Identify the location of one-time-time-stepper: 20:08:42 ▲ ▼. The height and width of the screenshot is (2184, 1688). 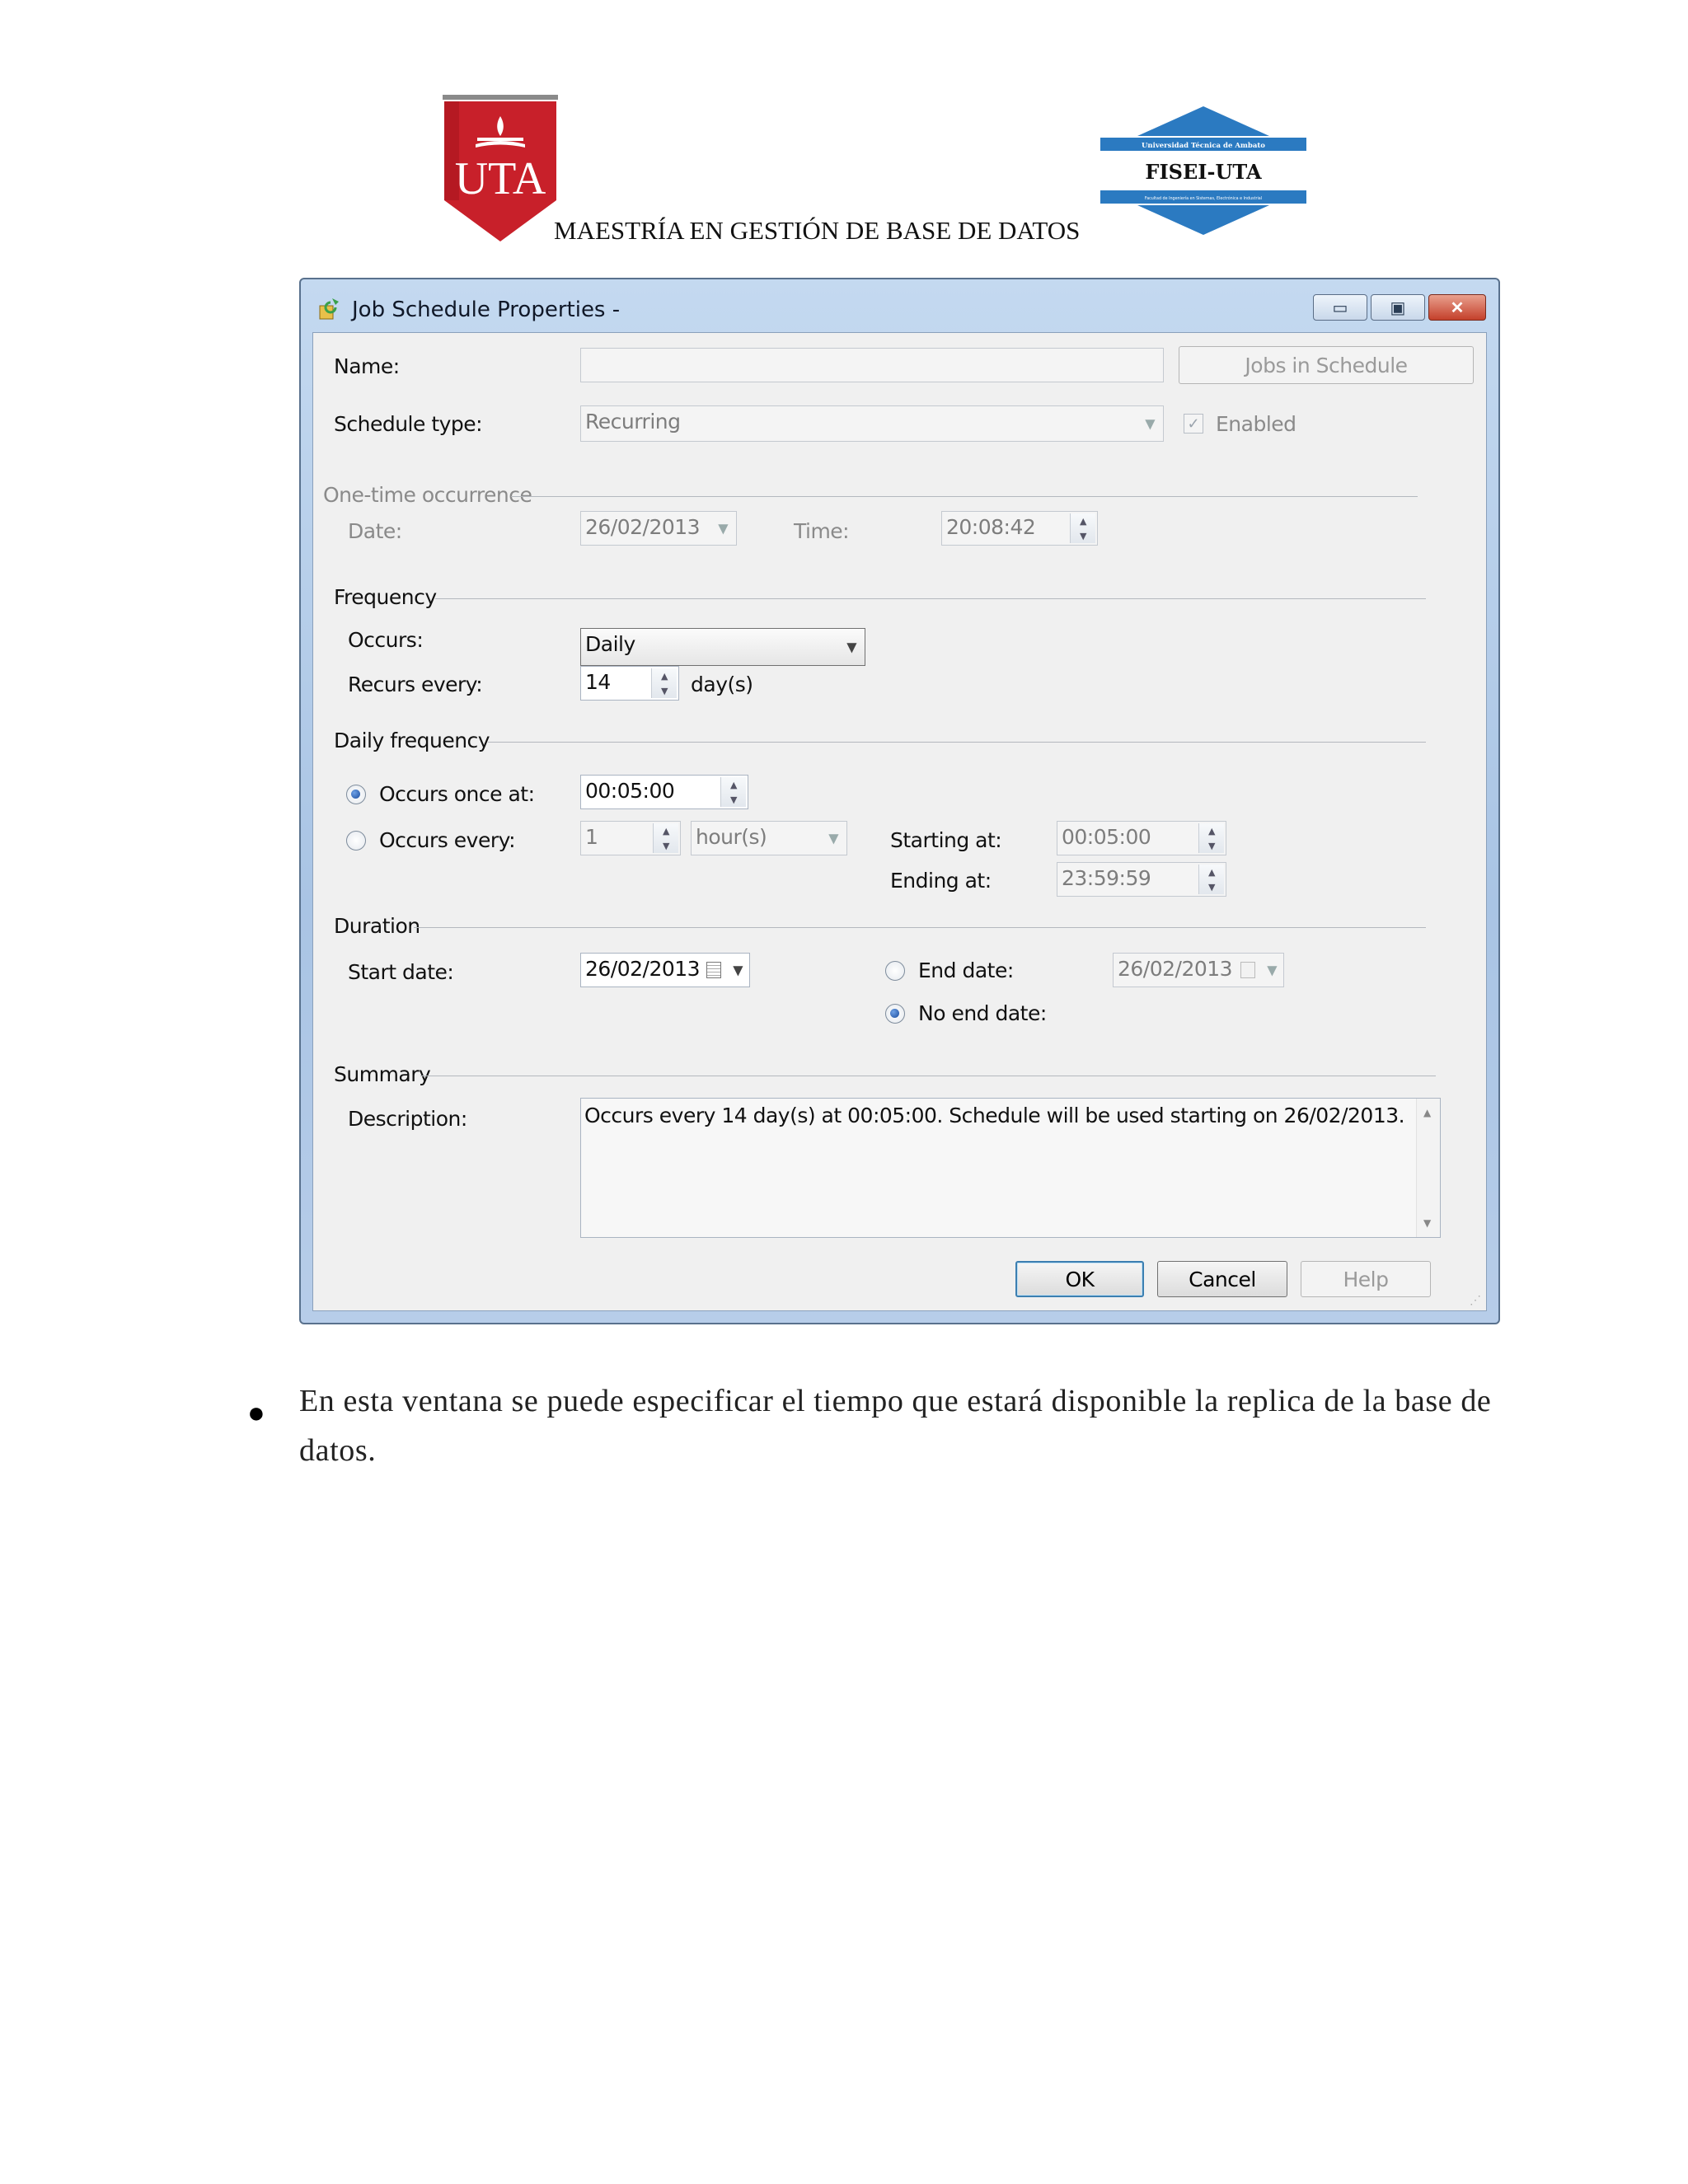
(1020, 528).